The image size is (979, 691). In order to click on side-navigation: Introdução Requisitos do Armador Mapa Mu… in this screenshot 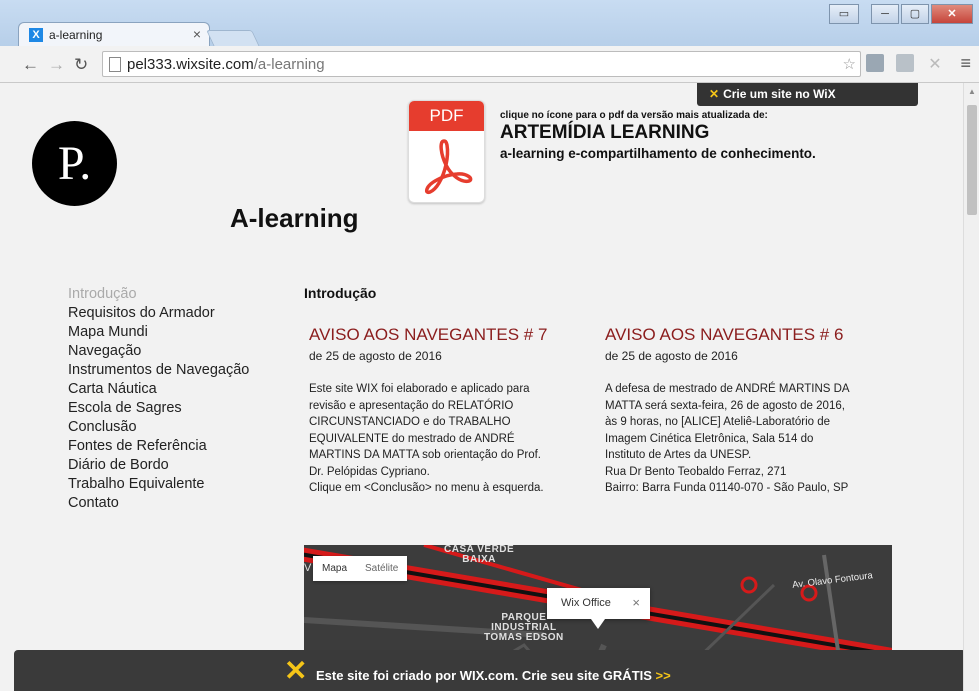, I will do `click(158, 399)`.